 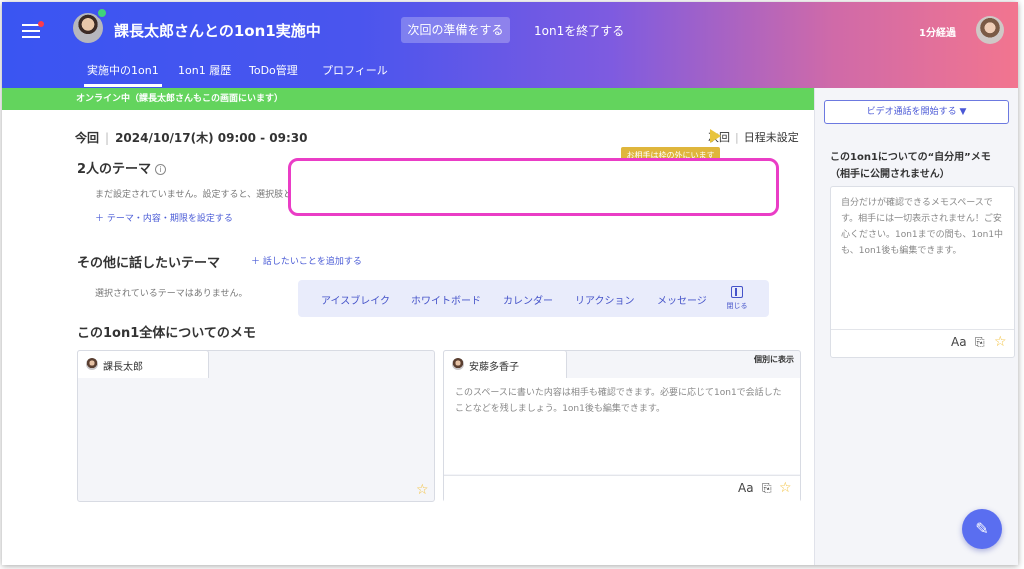 What do you see at coordinates (149, 263) in the screenshot?
I see `other-topics-heading: その他に話したいテーマ` at bounding box center [149, 263].